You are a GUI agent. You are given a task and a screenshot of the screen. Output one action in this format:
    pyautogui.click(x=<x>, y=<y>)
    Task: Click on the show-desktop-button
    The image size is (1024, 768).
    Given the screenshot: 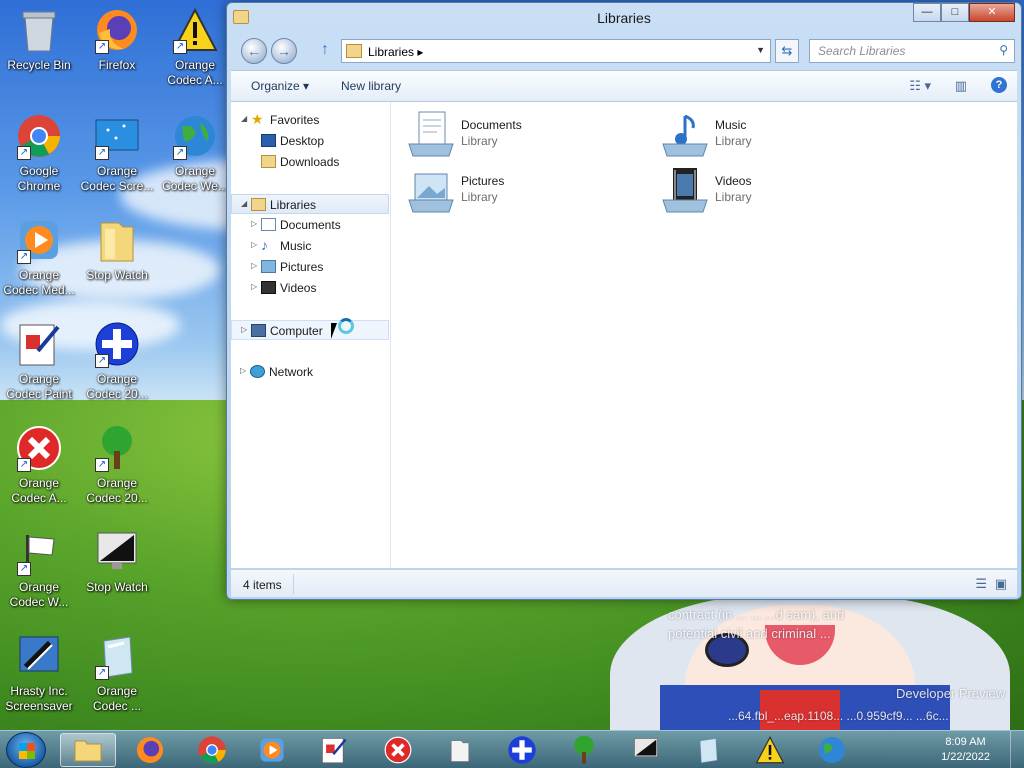 What is the action you would take?
    pyautogui.click(x=1017, y=749)
    